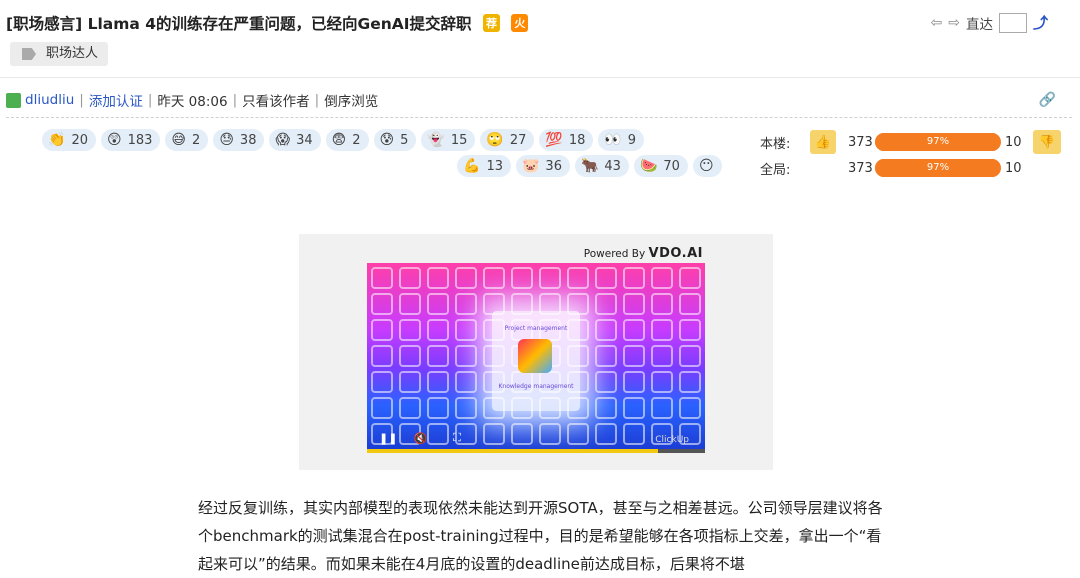  I want to click on floor-rating-bar: 97%, so click(938, 142).